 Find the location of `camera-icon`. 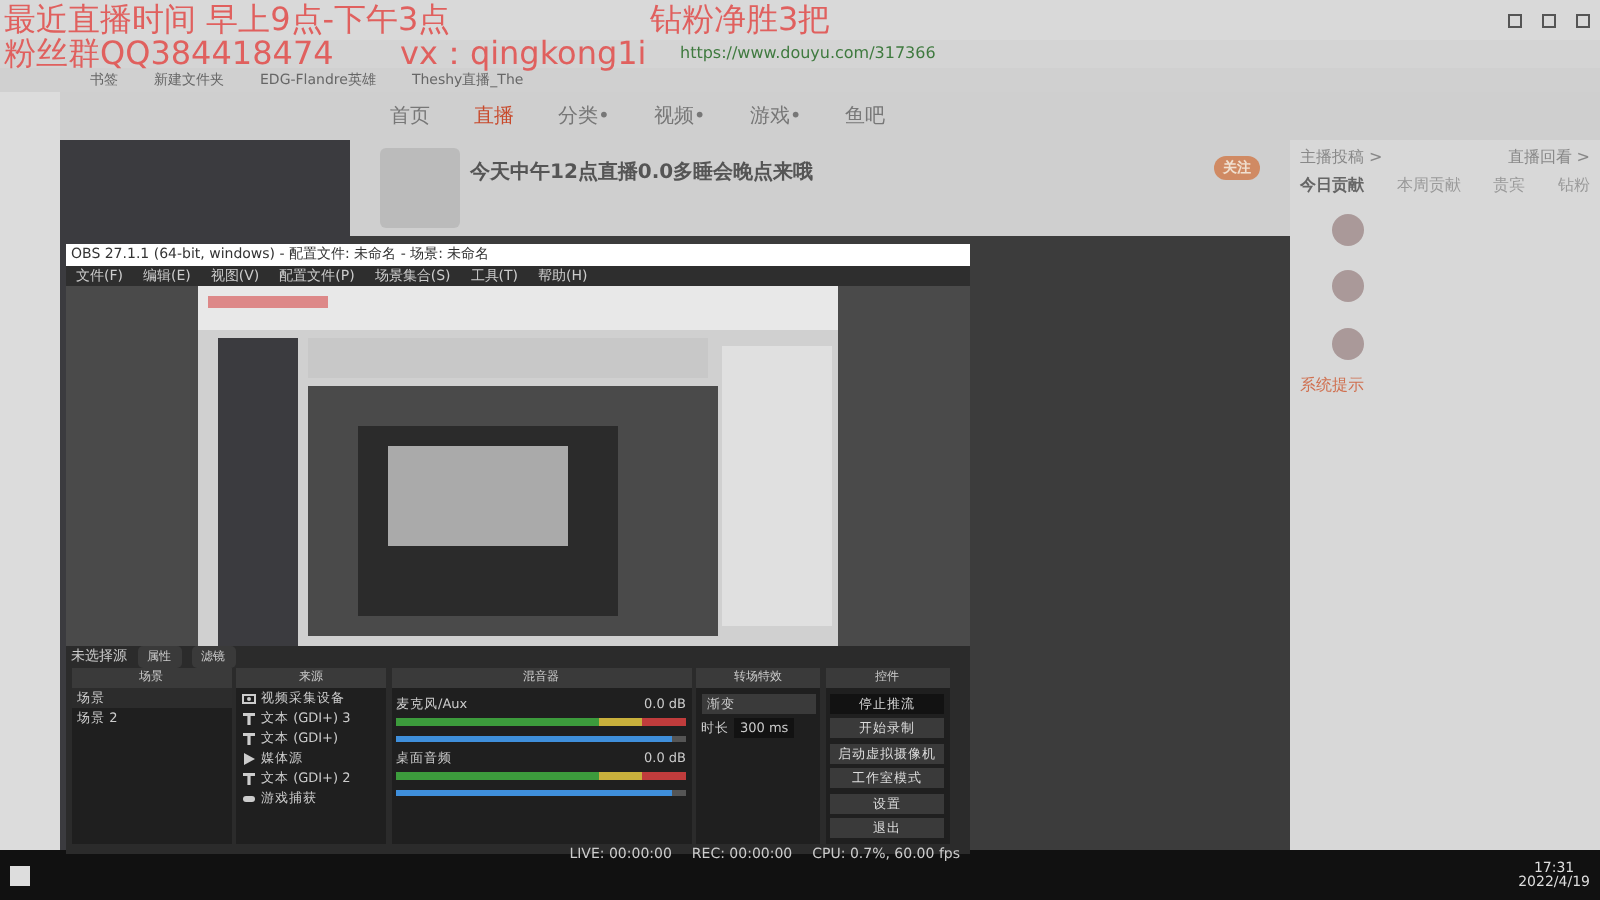

camera-icon is located at coordinates (249, 698).